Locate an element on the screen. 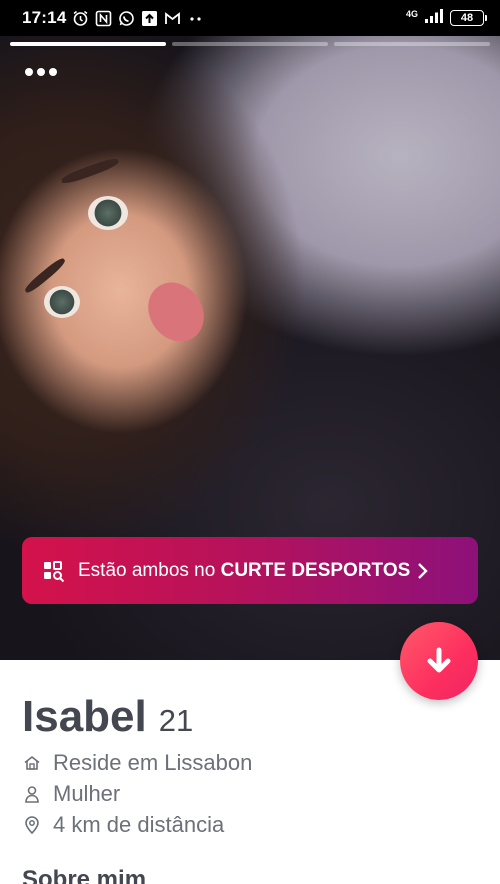  battery-level: 48 is located at coordinates (467, 18).